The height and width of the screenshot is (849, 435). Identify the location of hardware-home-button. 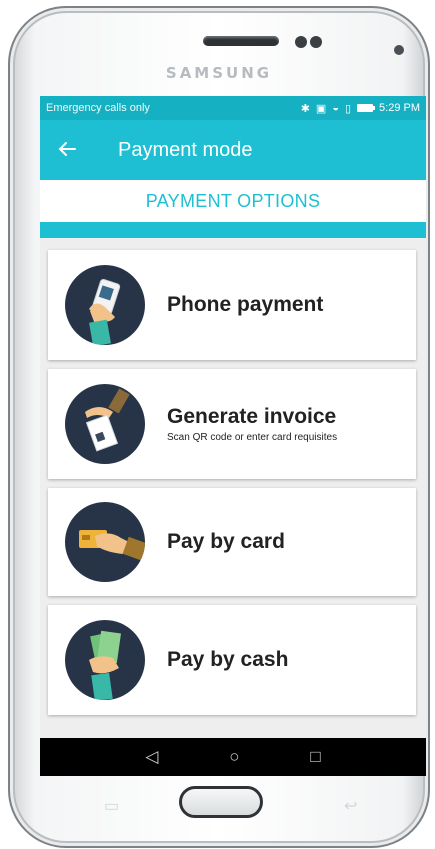
(221, 802).